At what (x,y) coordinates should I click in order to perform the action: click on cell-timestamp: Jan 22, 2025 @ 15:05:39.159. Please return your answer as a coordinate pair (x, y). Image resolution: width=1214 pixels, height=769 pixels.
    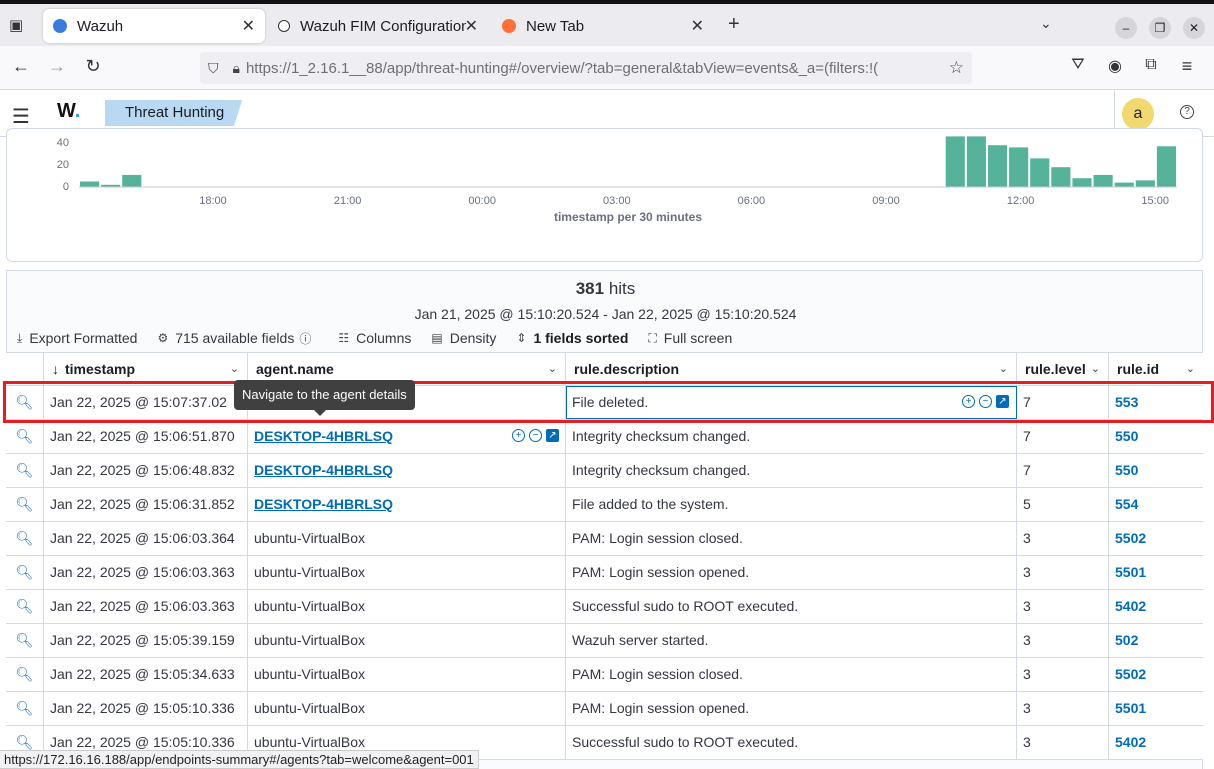
    Looking at the image, I should click on (146, 640).